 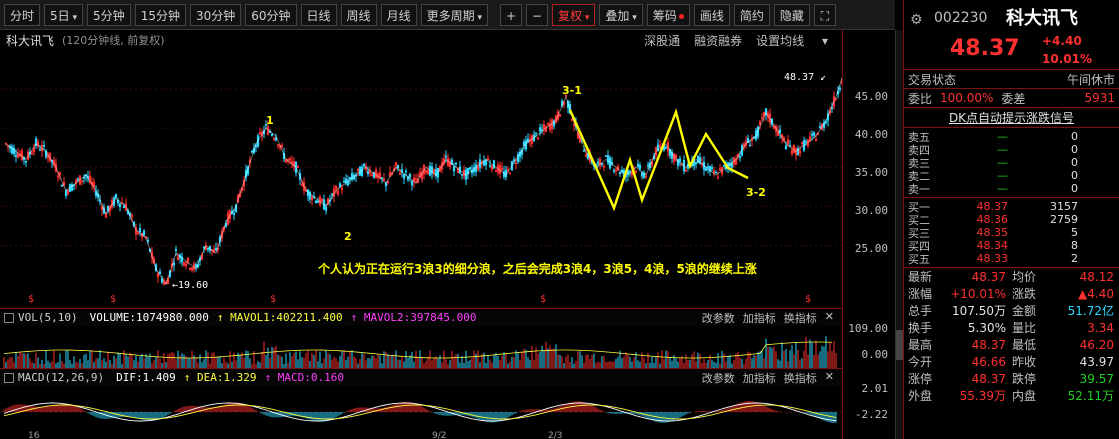 What do you see at coordinates (829, 318) in the screenshot?
I see `vol-close-icon: ✕` at bounding box center [829, 318].